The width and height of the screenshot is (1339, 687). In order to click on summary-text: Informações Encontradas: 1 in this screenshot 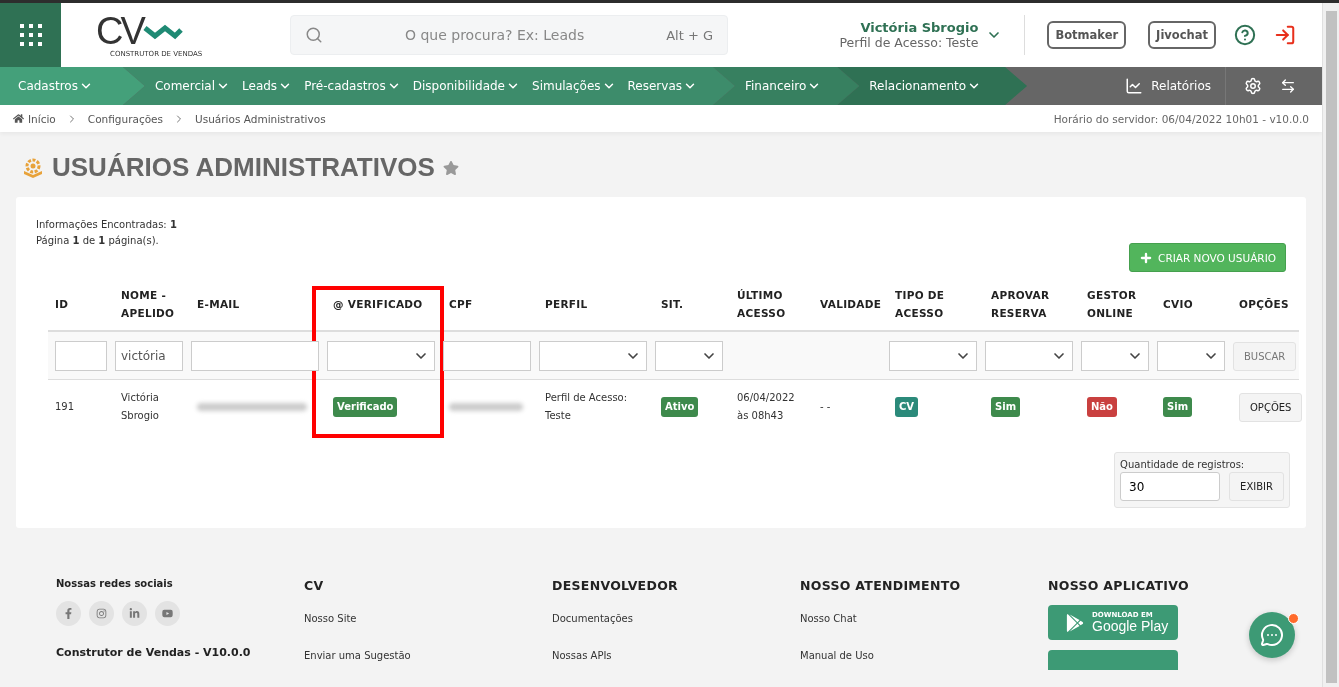, I will do `click(107, 225)`.